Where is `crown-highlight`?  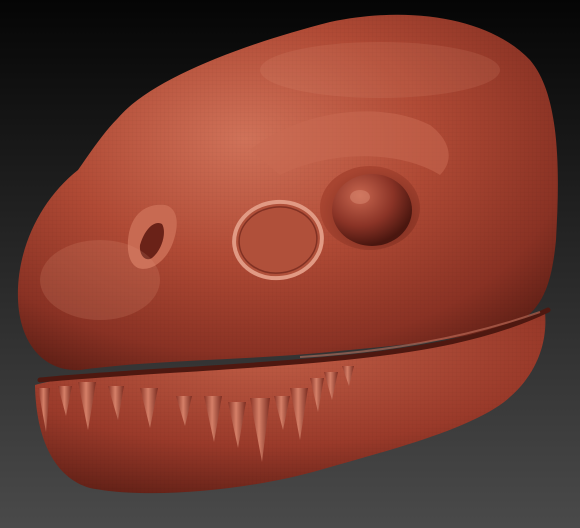
crown-highlight is located at coordinates (380, 70).